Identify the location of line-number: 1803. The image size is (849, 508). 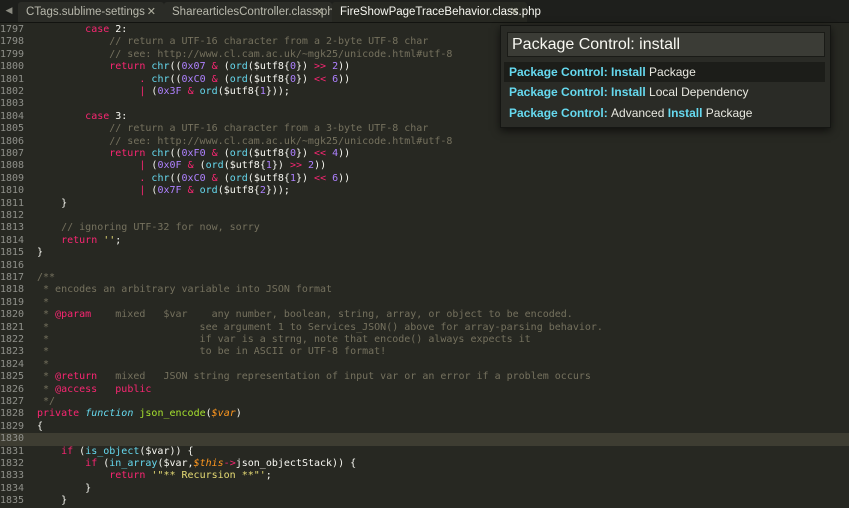
(12, 104).